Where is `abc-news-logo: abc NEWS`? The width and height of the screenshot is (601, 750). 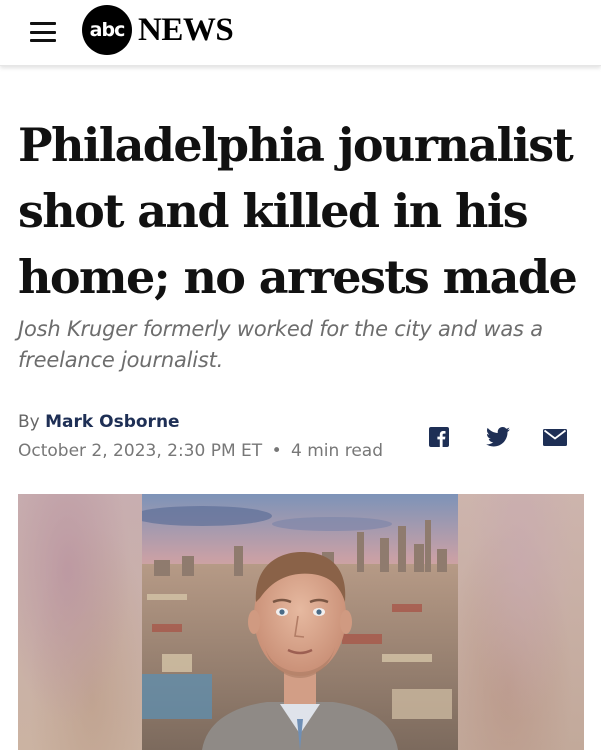
abc-news-logo: abc NEWS is located at coordinates (158, 30).